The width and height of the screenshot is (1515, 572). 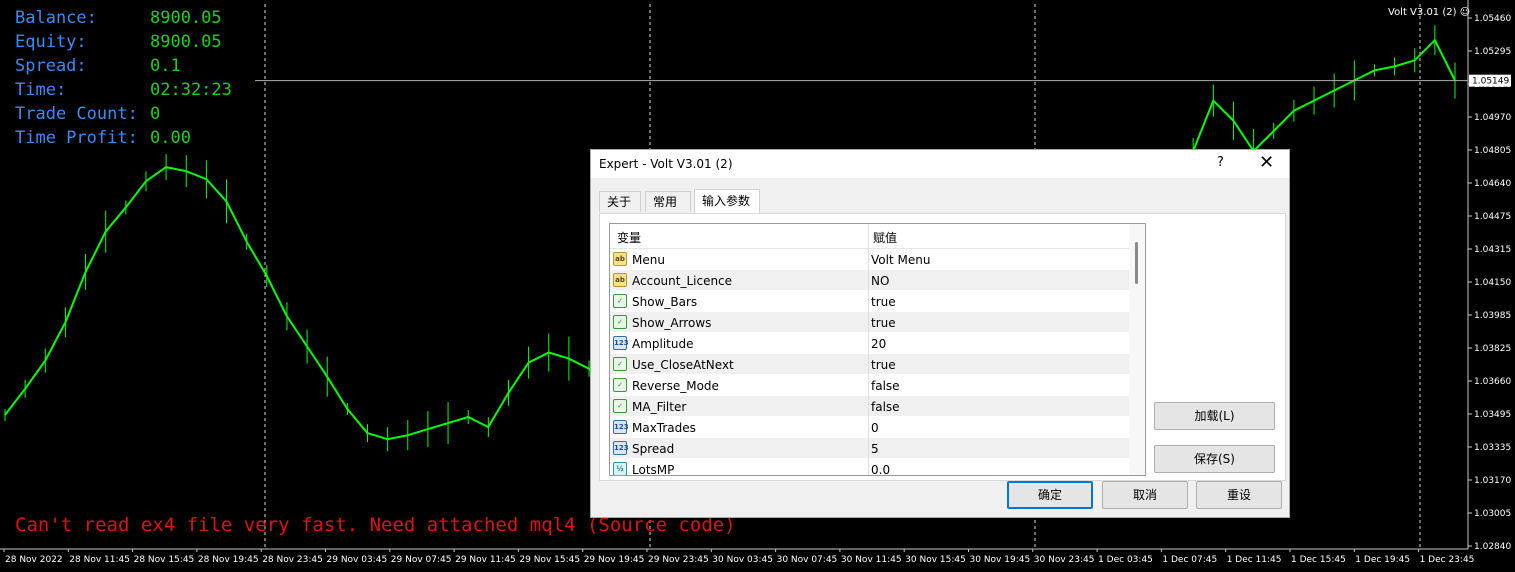 I want to click on parameter-name: MA_Filter, so click(x=659, y=407).